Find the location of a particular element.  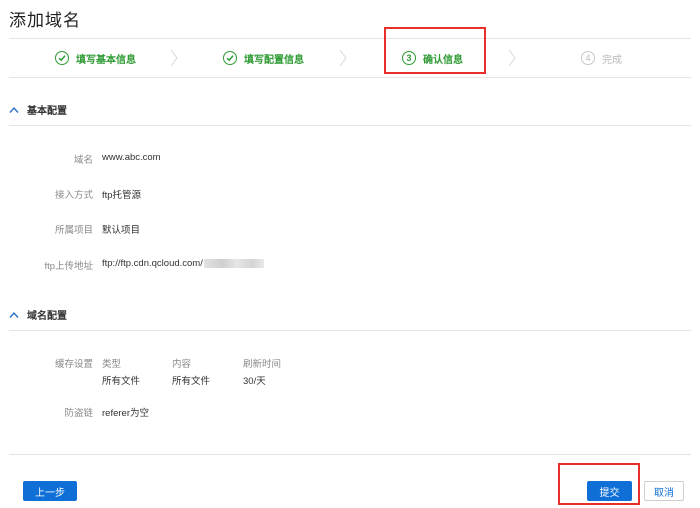

steps-bar: 填写基本信息 填写配置信息 3 确认信息 4 完成 is located at coordinates (350, 58).